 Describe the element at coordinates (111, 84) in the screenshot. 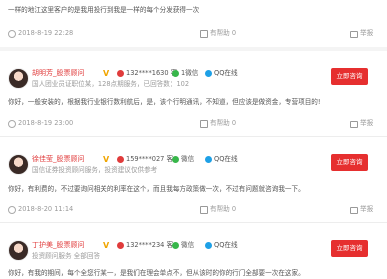

I see `advisor-org: 国人团业员证职位某，128点期服务，已回答数：102` at that location.